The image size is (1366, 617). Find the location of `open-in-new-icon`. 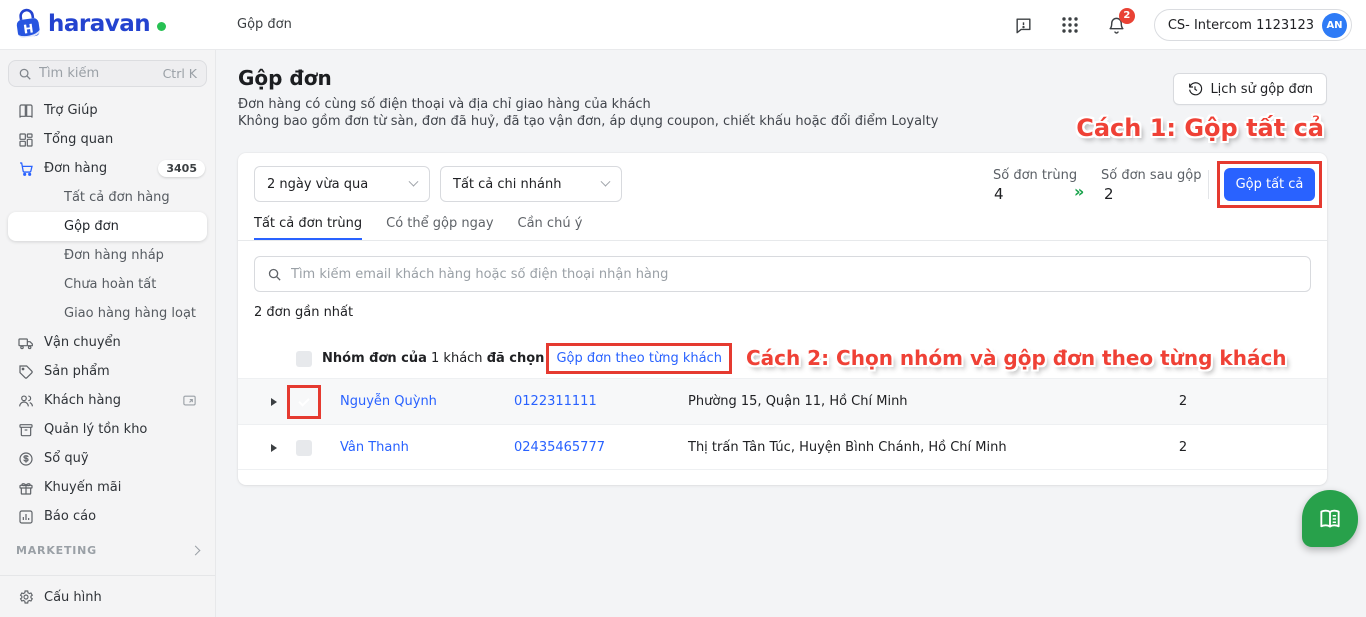

open-in-new-icon is located at coordinates (189, 400).